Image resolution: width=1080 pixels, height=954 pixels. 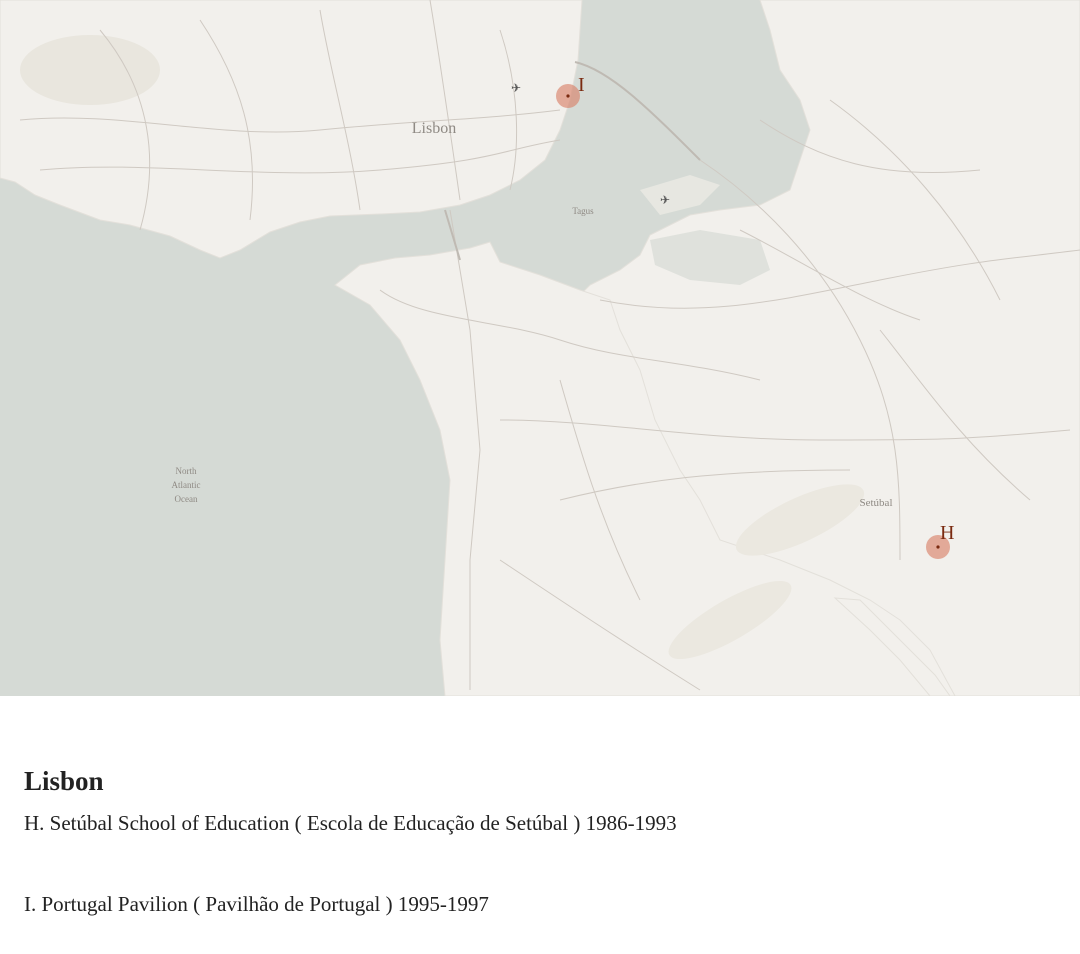 I want to click on montijo-airport-icon: ✈, so click(x=665, y=200).